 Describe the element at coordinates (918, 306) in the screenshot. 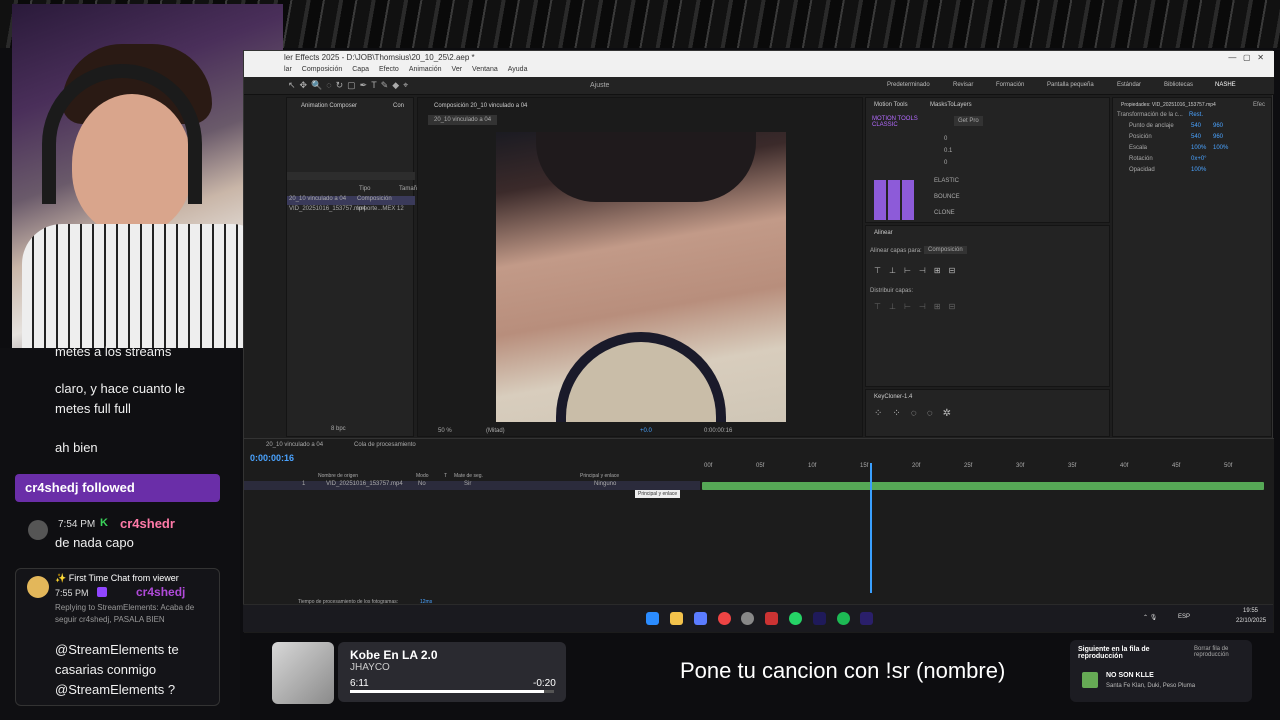

I see `distribute-icons: ⊤⊥⊢⊣⊞⊟` at that location.